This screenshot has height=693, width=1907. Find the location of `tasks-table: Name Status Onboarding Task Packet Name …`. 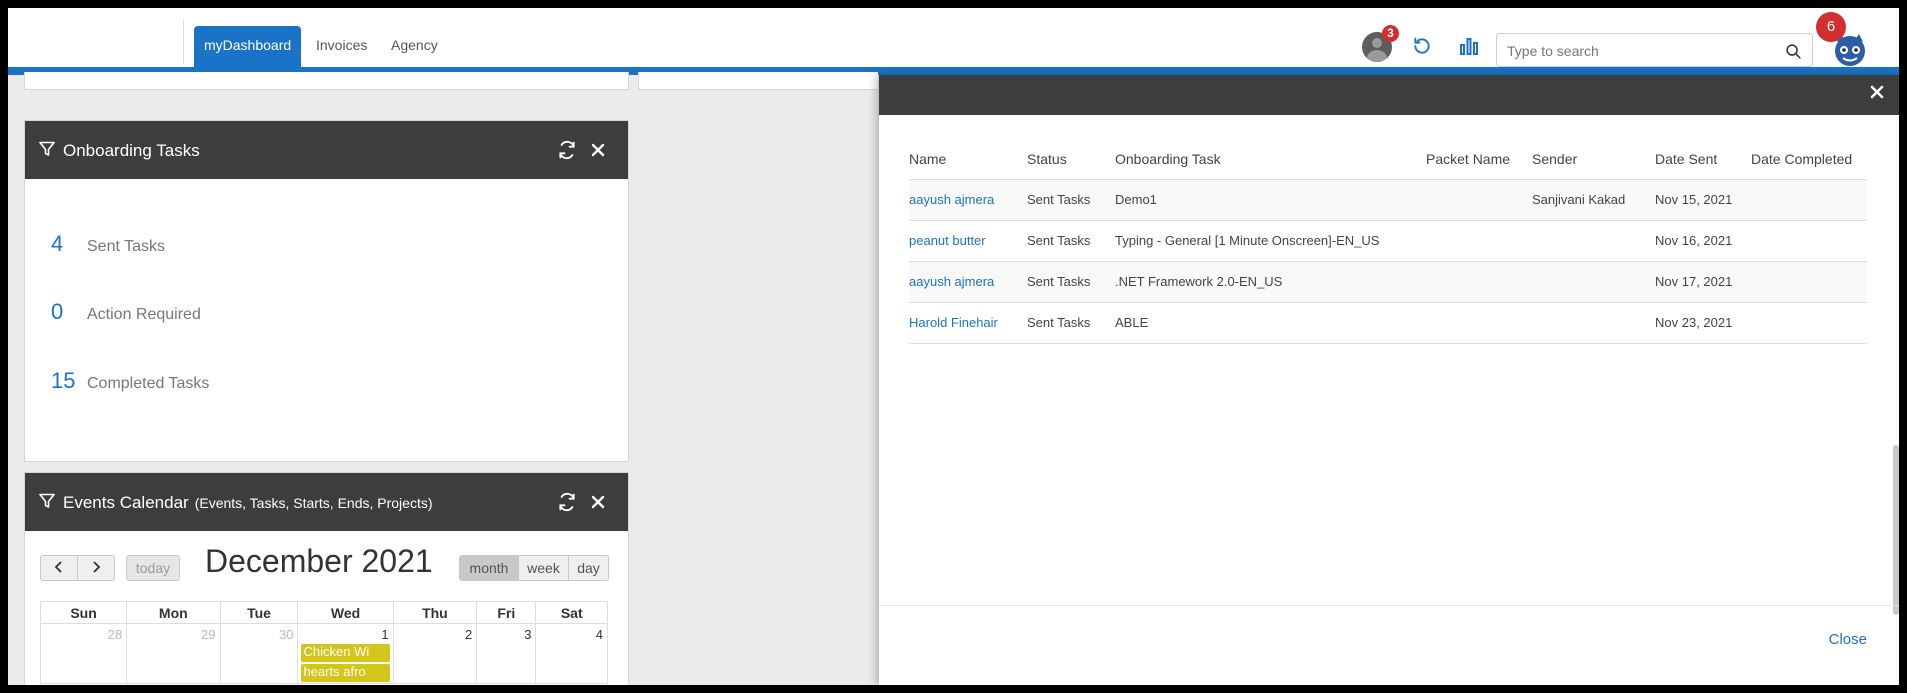

tasks-table: Name Status Onboarding Task Packet Name … is located at coordinates (1388, 241).